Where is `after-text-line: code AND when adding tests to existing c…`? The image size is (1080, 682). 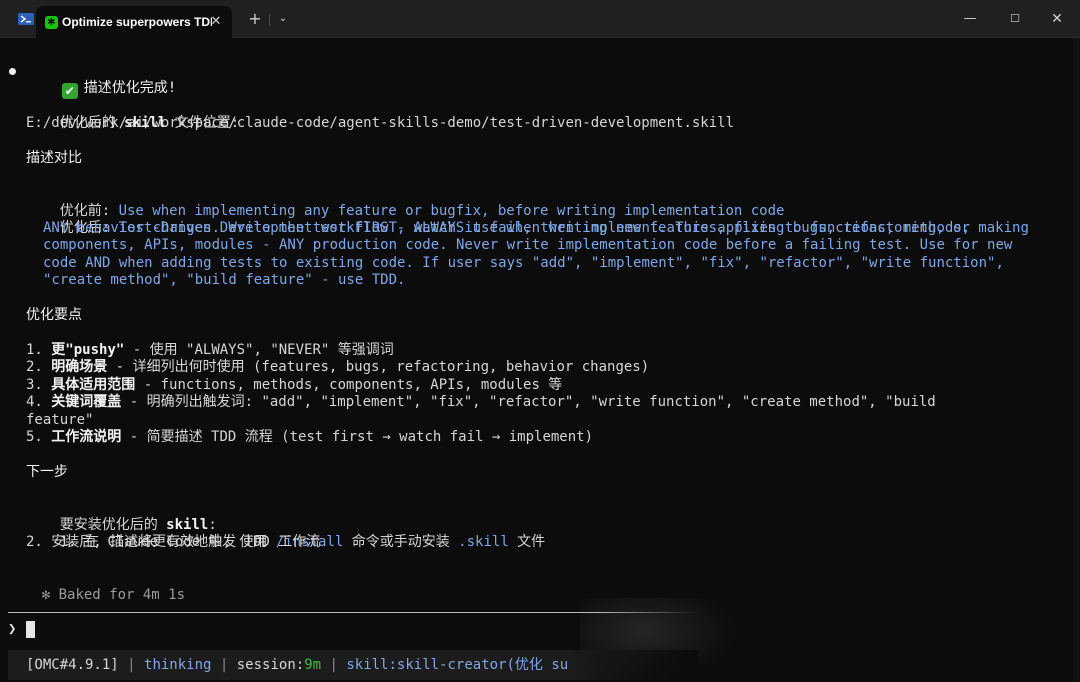
after-text-line: code AND when adding tests to existing c… is located at coordinates (523, 263).